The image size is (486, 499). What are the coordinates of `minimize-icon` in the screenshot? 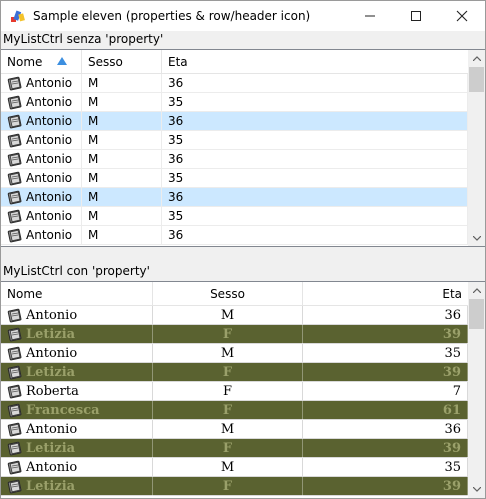 It's located at (370, 16).